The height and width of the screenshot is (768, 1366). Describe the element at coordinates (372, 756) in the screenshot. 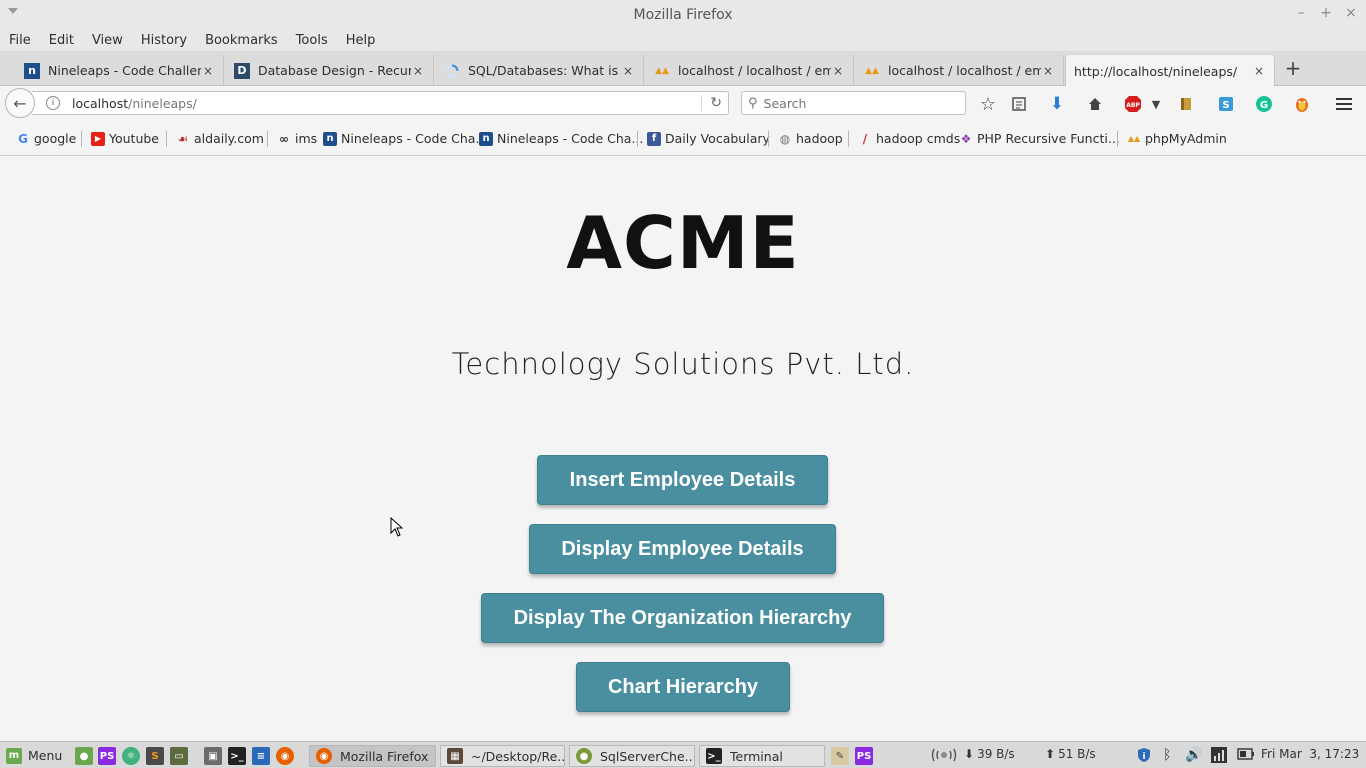

I see `taskbar-window-firefox: ◉ Mozilla Firefox` at that location.